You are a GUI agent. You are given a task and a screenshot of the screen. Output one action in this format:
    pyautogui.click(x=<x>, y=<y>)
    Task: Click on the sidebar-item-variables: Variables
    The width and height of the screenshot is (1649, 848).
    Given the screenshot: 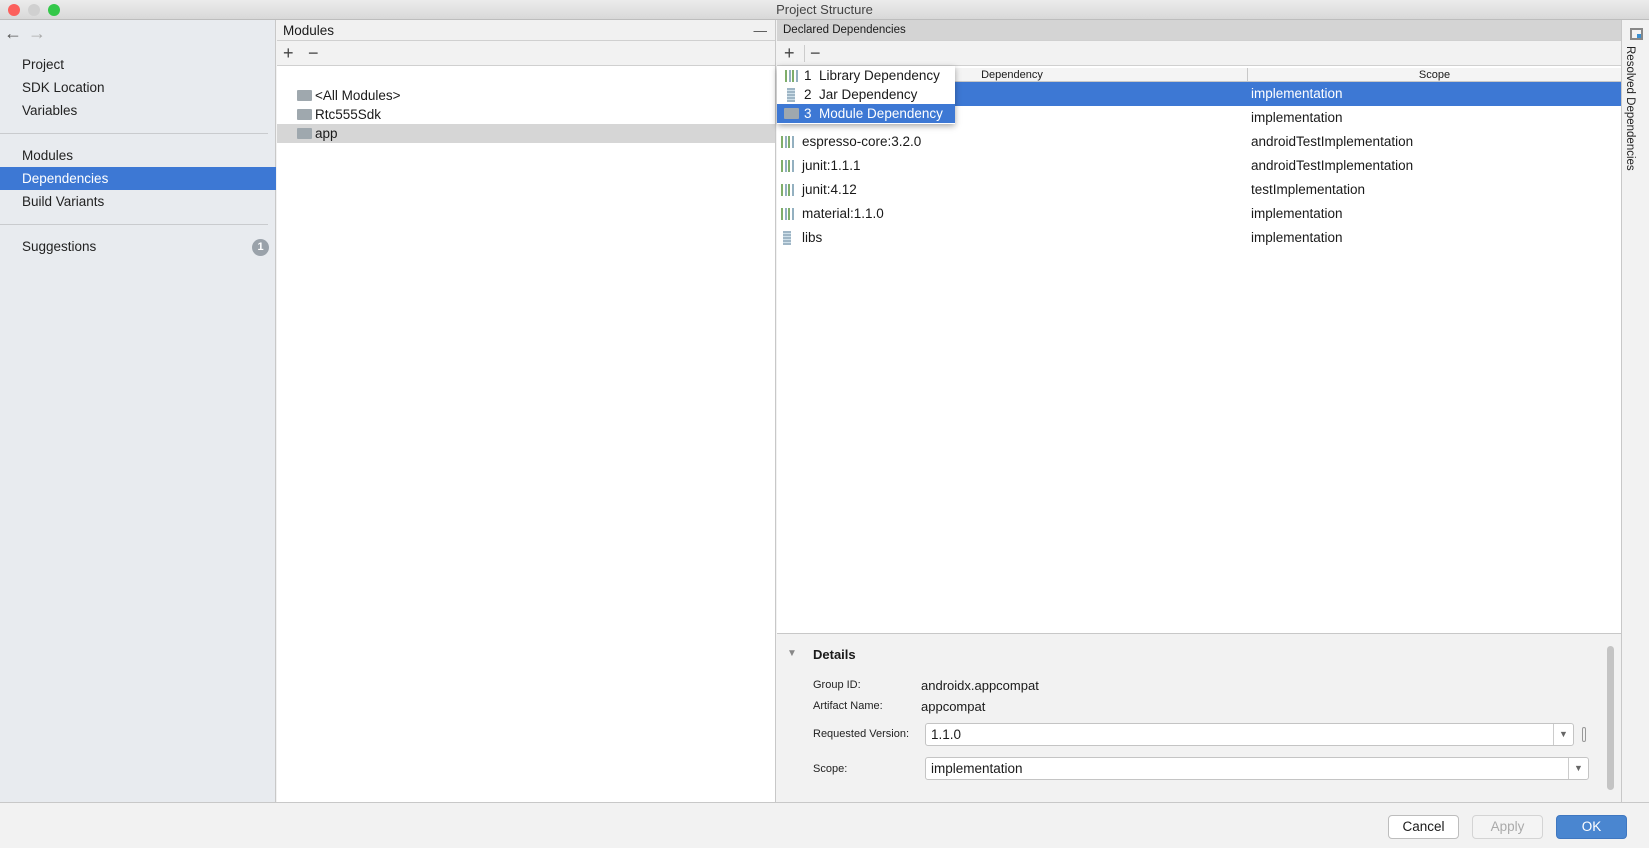 What is the action you would take?
    pyautogui.click(x=138, y=110)
    